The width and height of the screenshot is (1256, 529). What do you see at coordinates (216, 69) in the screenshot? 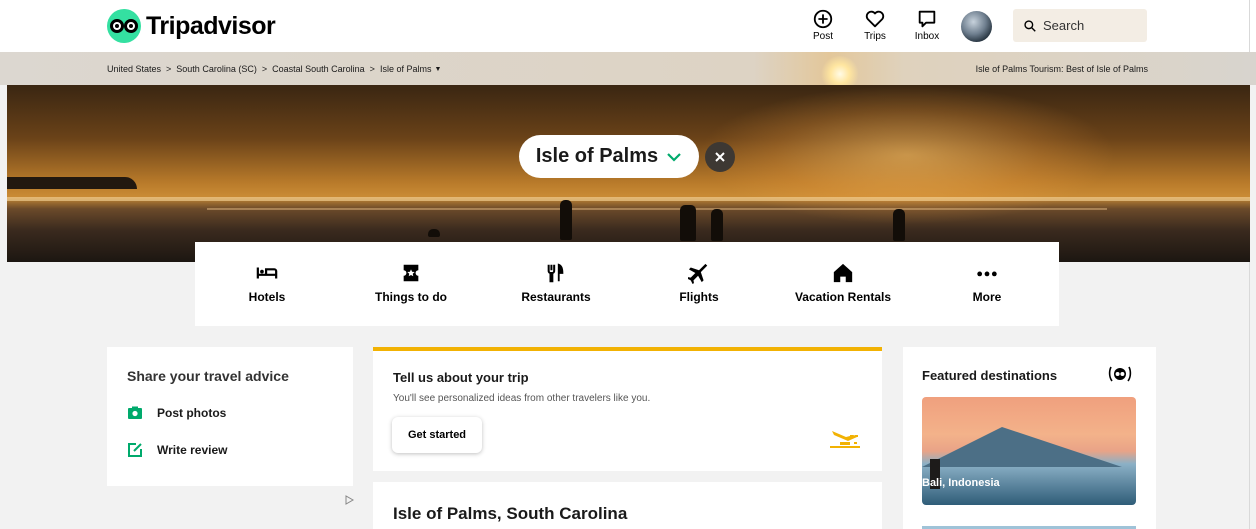
I see `breadcrumb-item-state: South Carolina (SC)` at bounding box center [216, 69].